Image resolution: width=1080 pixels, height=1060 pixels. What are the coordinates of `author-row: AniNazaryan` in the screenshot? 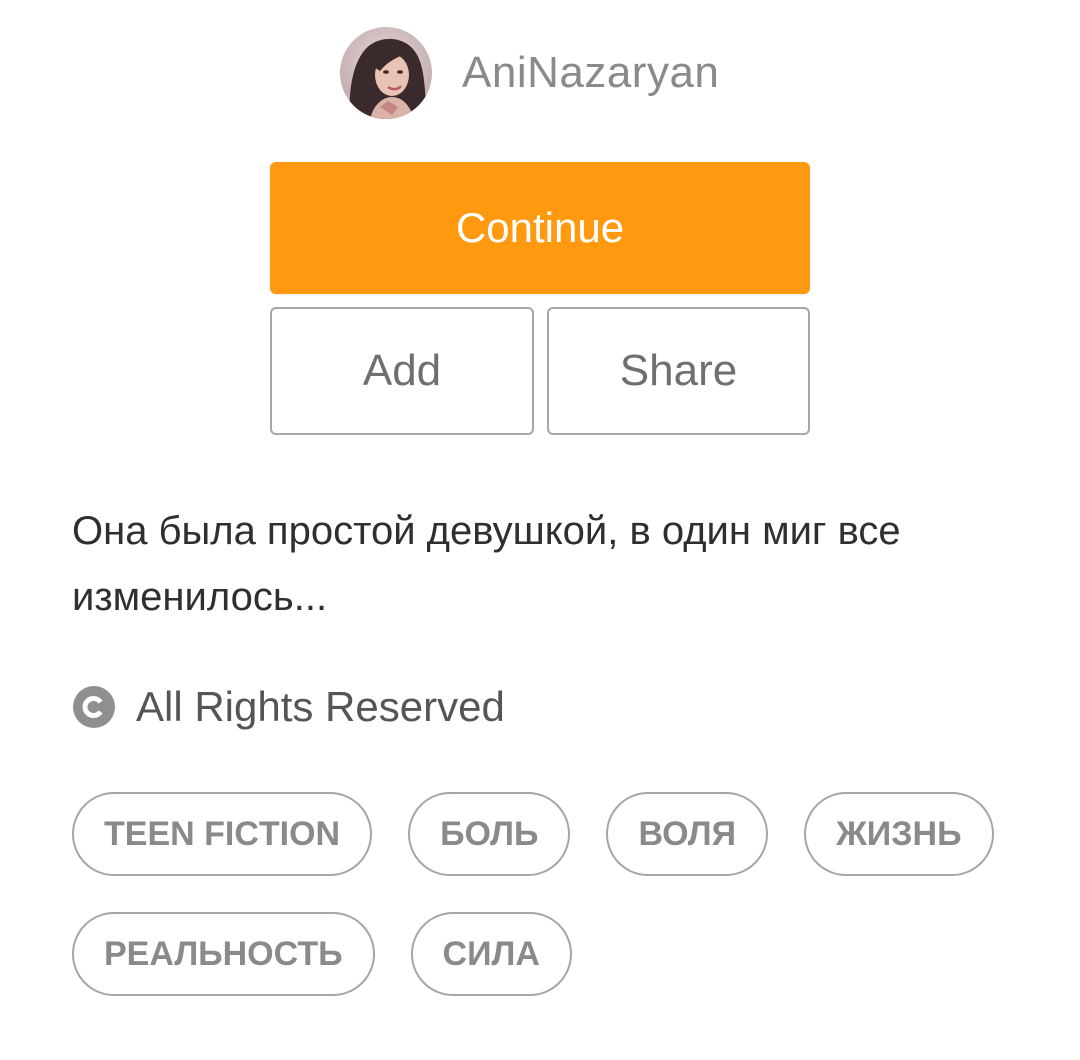 It's located at (529, 73).